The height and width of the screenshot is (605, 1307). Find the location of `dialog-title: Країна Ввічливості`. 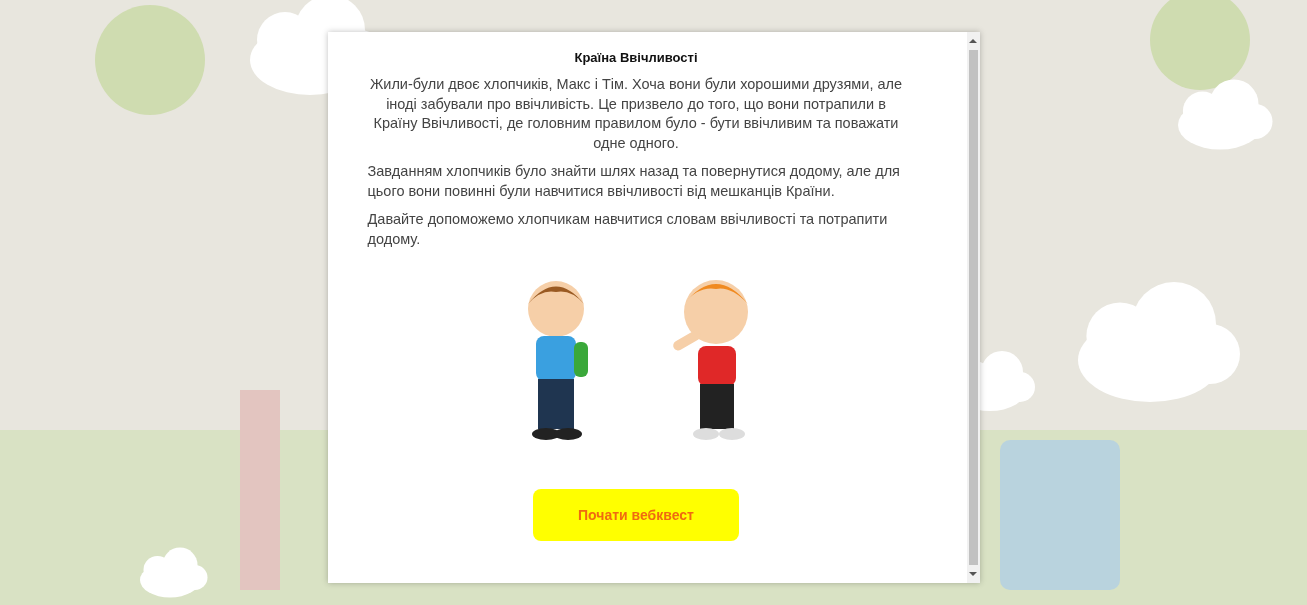

dialog-title: Країна Ввічливості is located at coordinates (636, 57).